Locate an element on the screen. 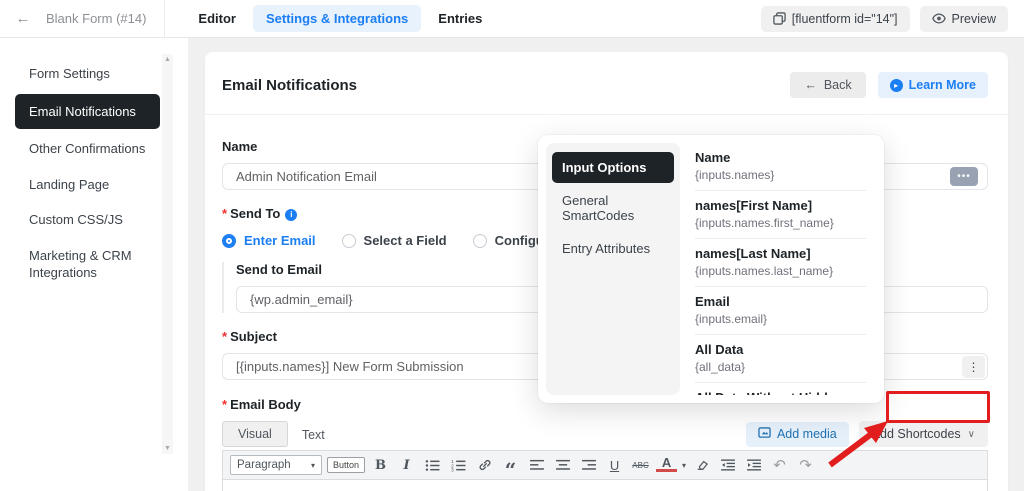 This screenshot has height=491, width=1024. outdent-icon is located at coordinates (727, 465).